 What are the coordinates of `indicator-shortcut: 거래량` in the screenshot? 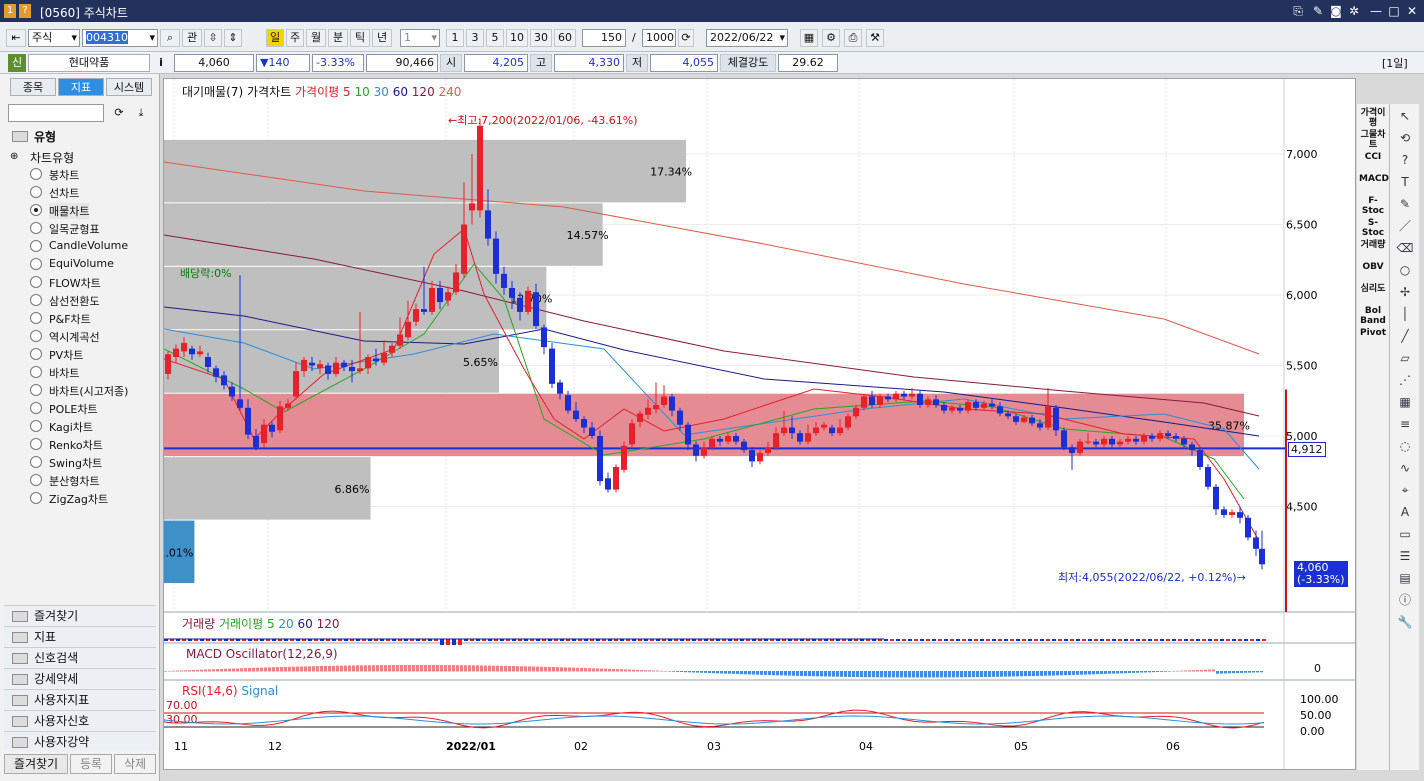 It's located at (1373, 245).